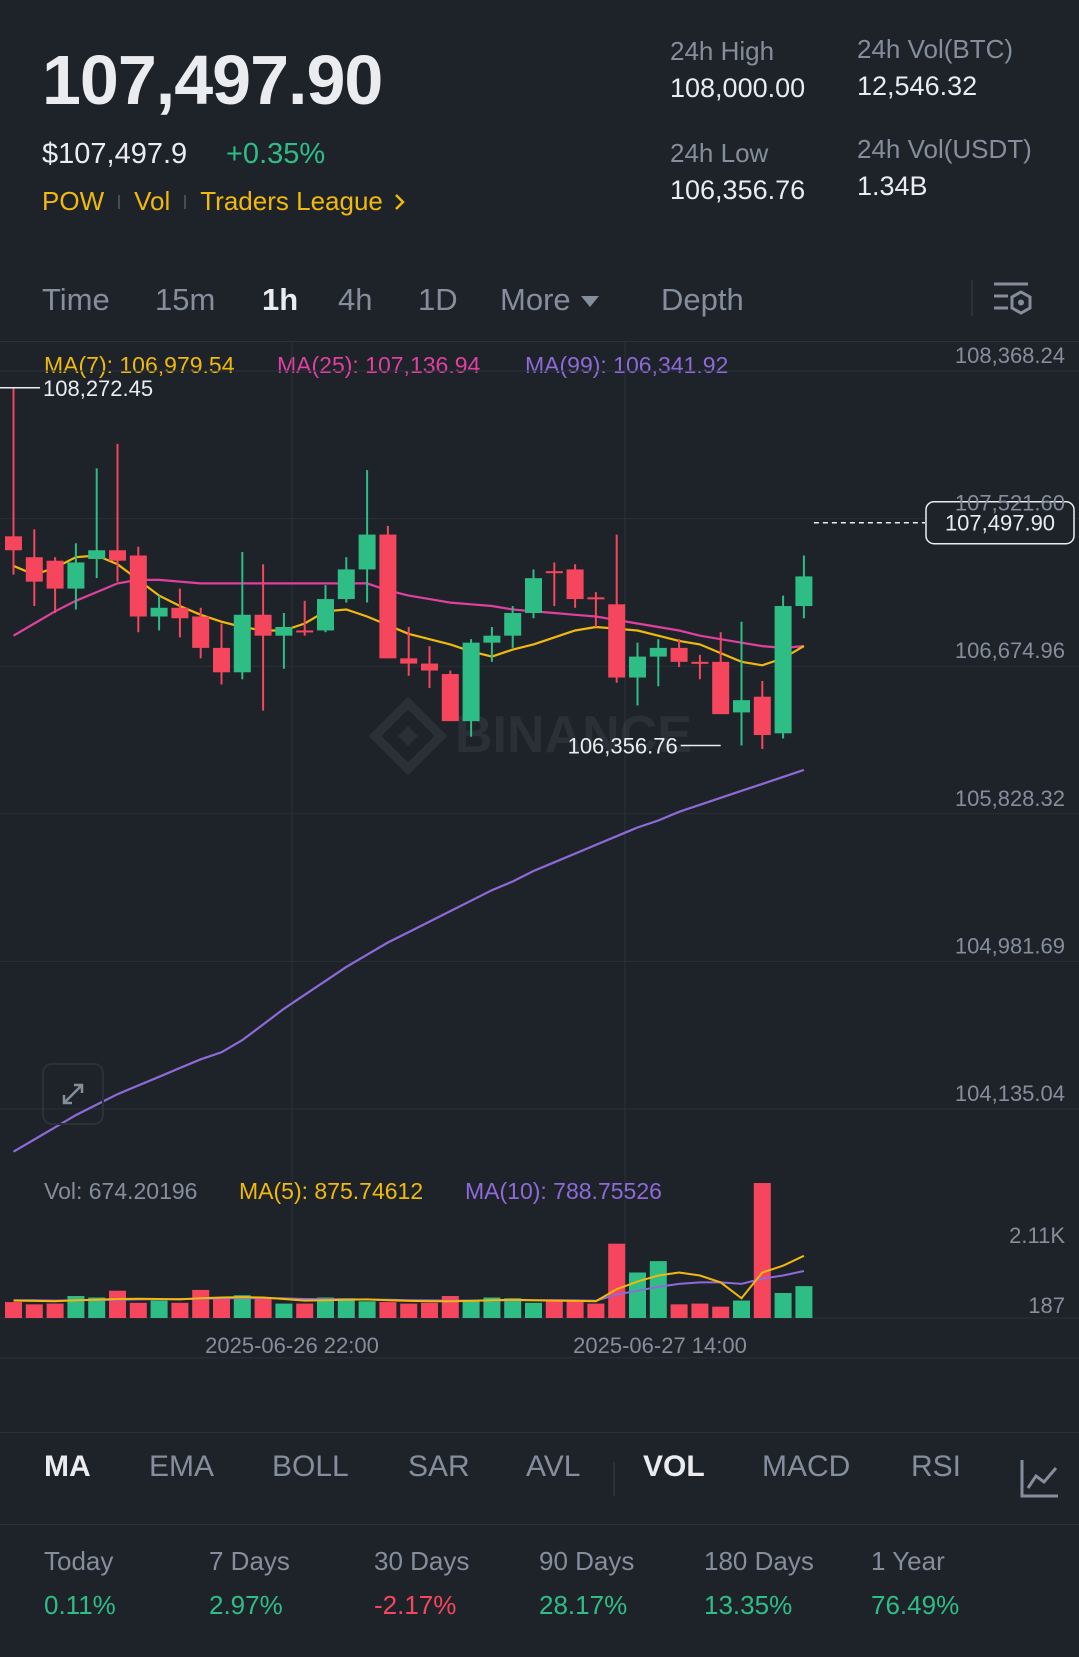 This screenshot has height=1657, width=1079. I want to click on indicator-avl: AVL, so click(553, 1467).